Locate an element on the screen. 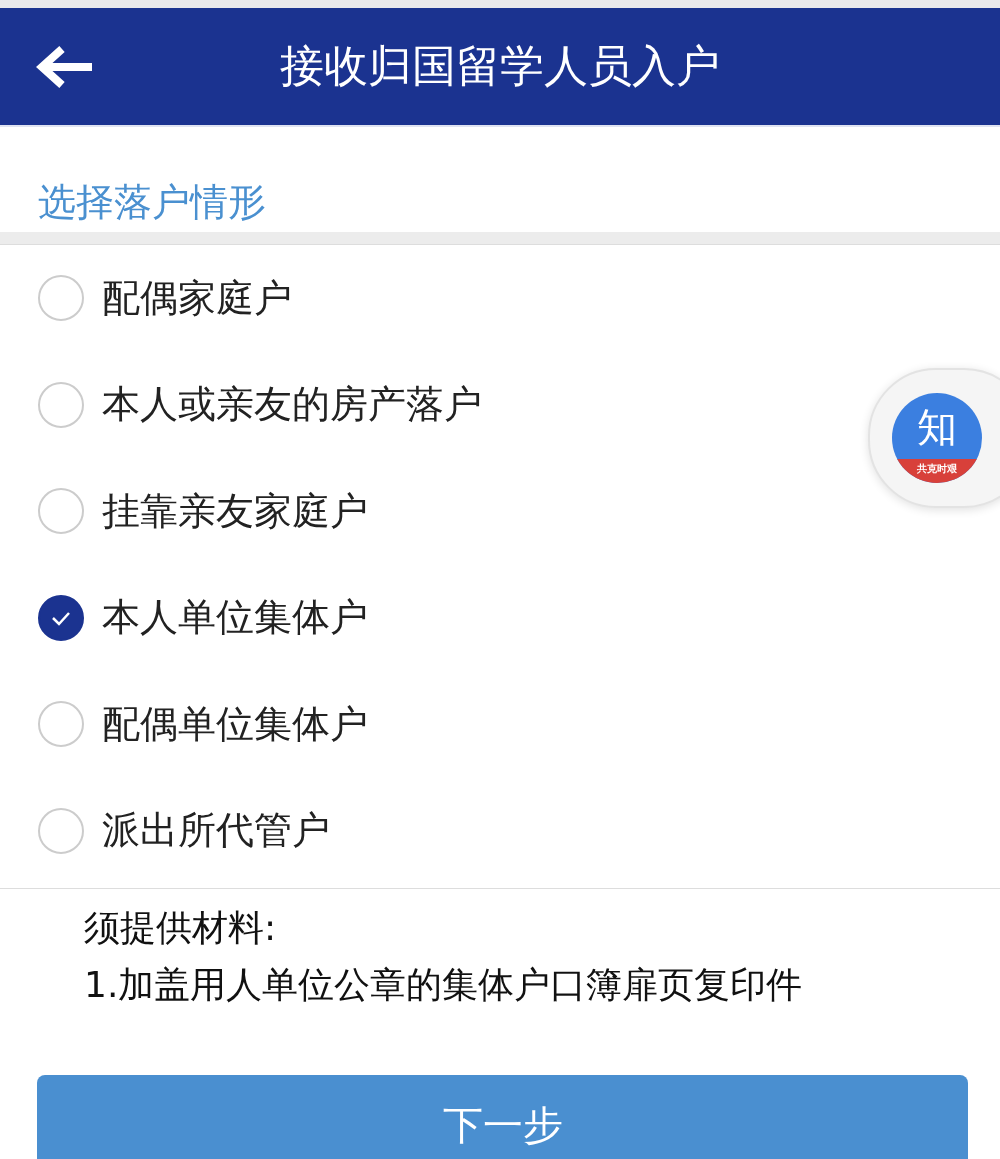 The height and width of the screenshot is (1159, 1000). radio-option: 本人或亲友的房产落户 is located at coordinates (241, 404).